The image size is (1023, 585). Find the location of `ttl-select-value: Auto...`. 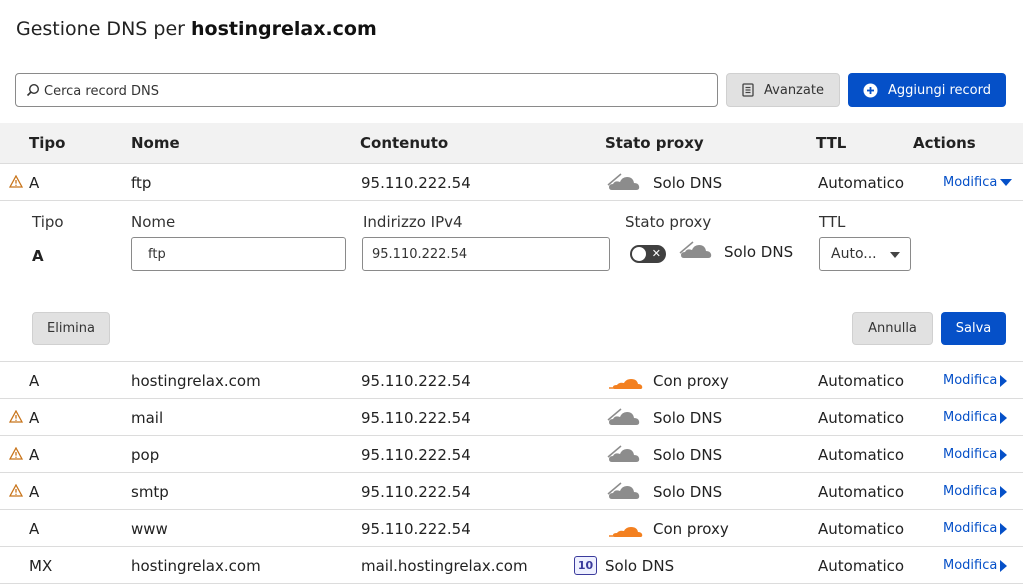

ttl-select-value: Auto... is located at coordinates (854, 254).